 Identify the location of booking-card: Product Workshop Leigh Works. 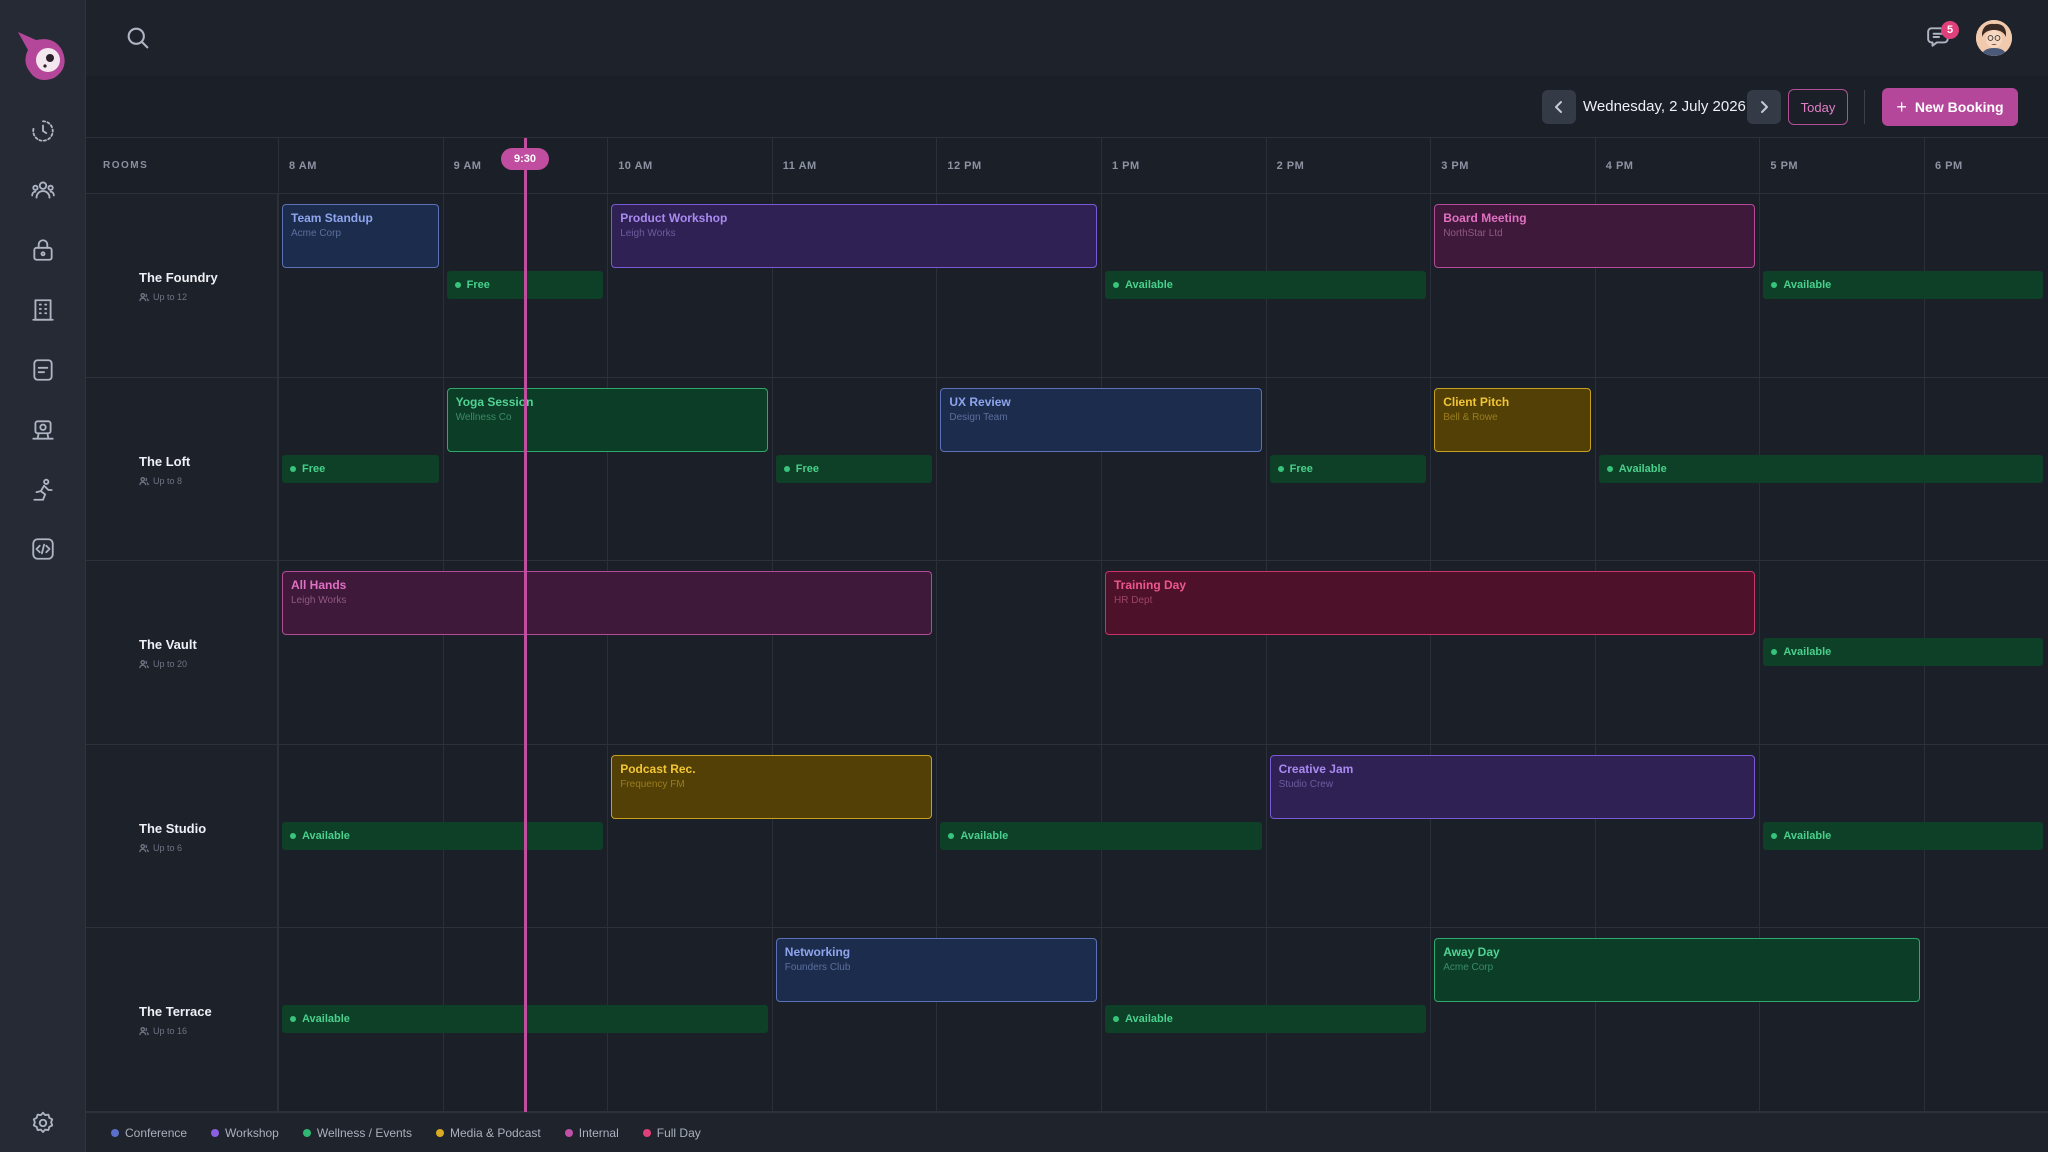
(854, 236).